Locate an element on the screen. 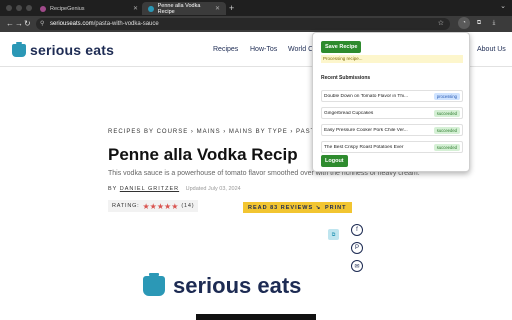  read-reviews-button: READ 83 REVIEWS ↘ is located at coordinates (285, 207).